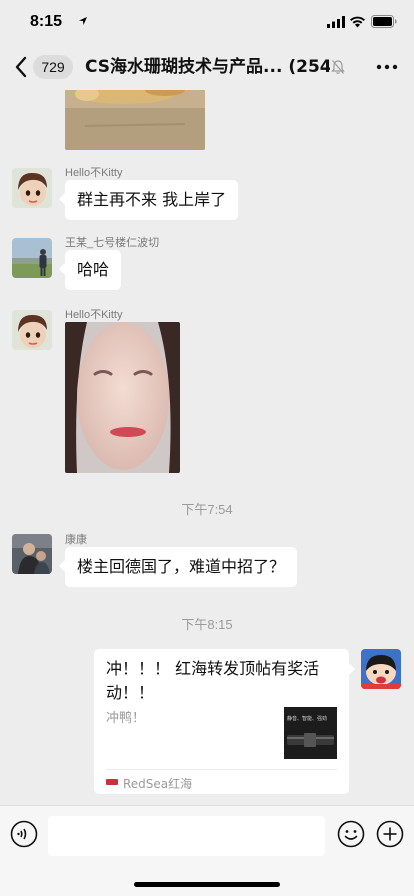 The image size is (414, 896). I want to click on status-time: 8:15, so click(46, 21).